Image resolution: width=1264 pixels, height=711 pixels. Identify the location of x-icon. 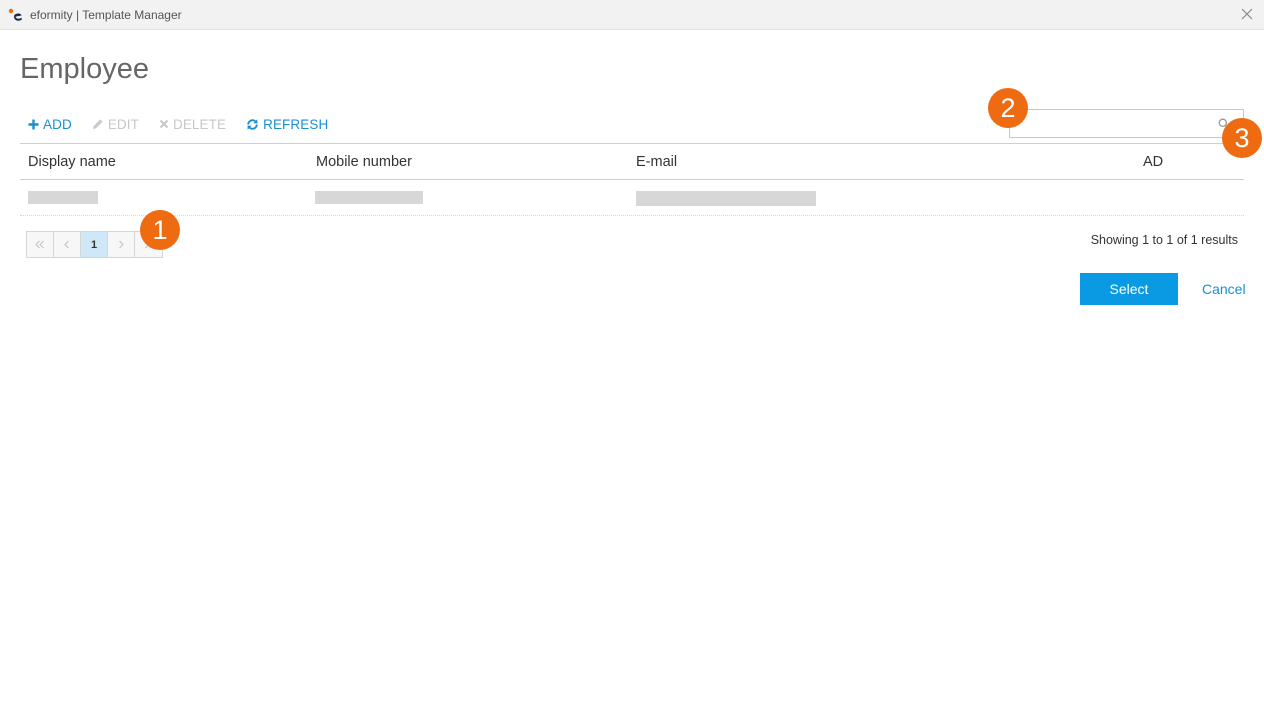
(164, 124).